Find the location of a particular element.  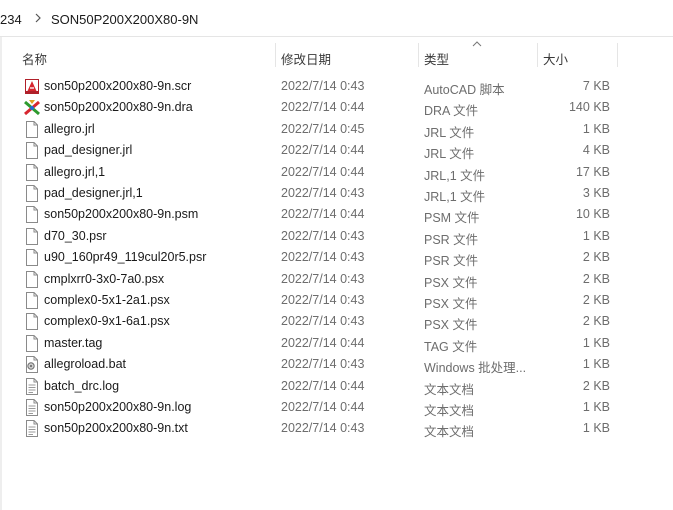

file-date-modified: 2022/7/14 0:45 is located at coordinates (323, 128).